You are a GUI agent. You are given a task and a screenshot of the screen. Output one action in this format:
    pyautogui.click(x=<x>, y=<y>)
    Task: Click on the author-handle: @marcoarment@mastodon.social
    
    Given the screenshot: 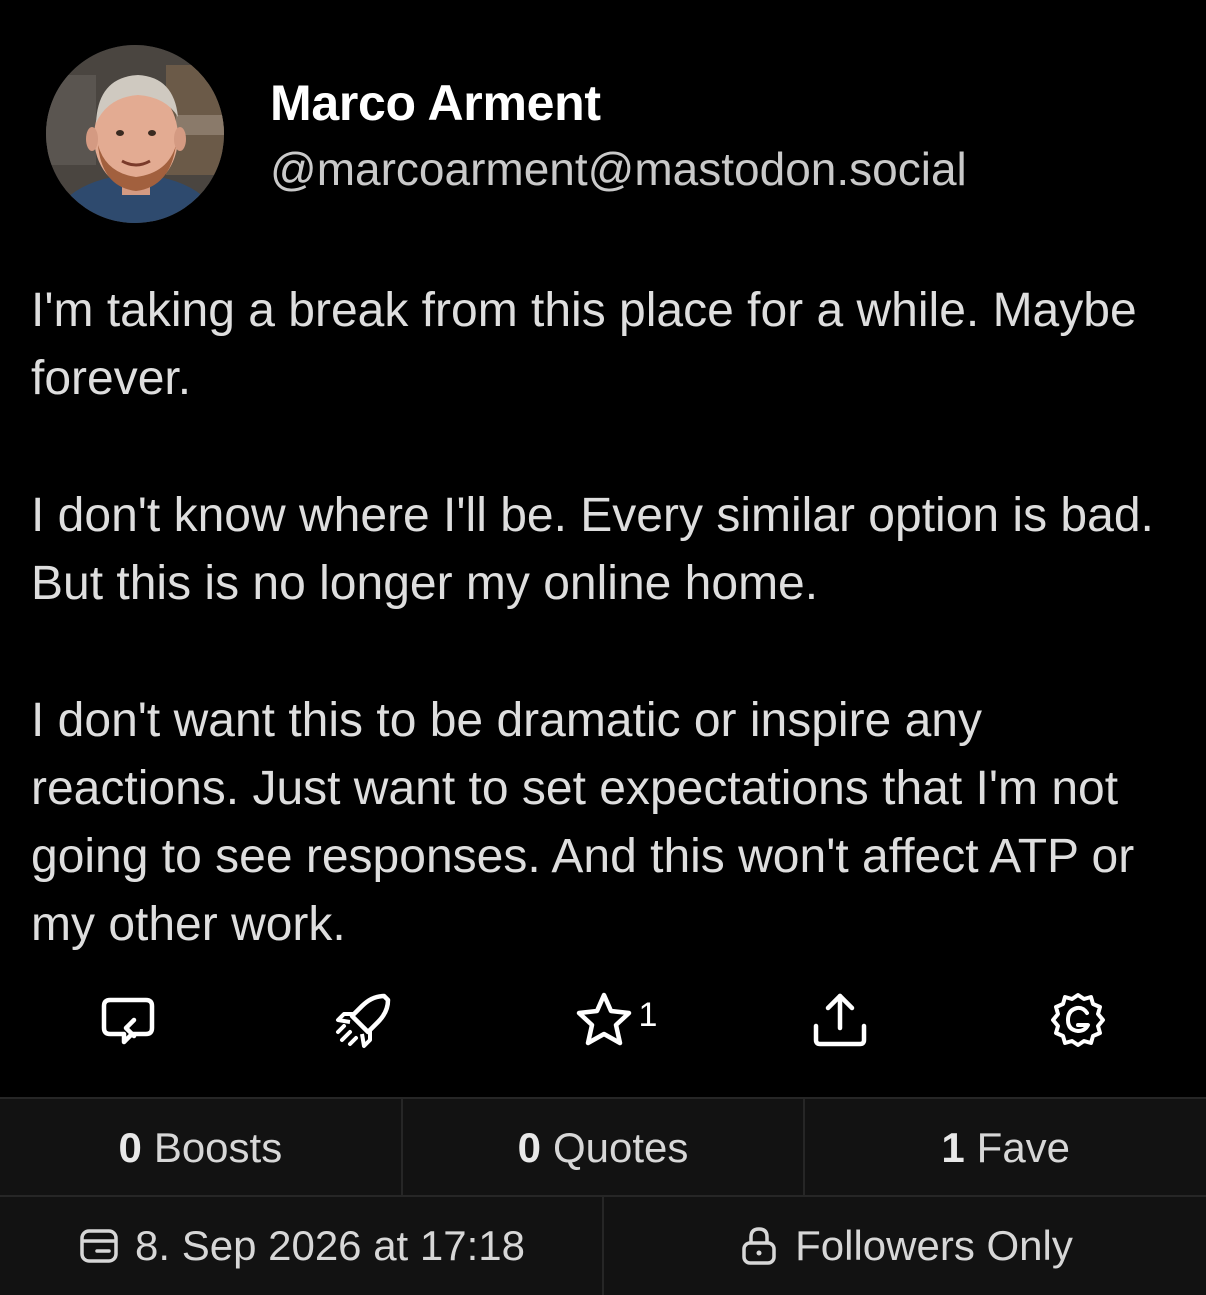 What is the action you would take?
    pyautogui.click(x=618, y=169)
    